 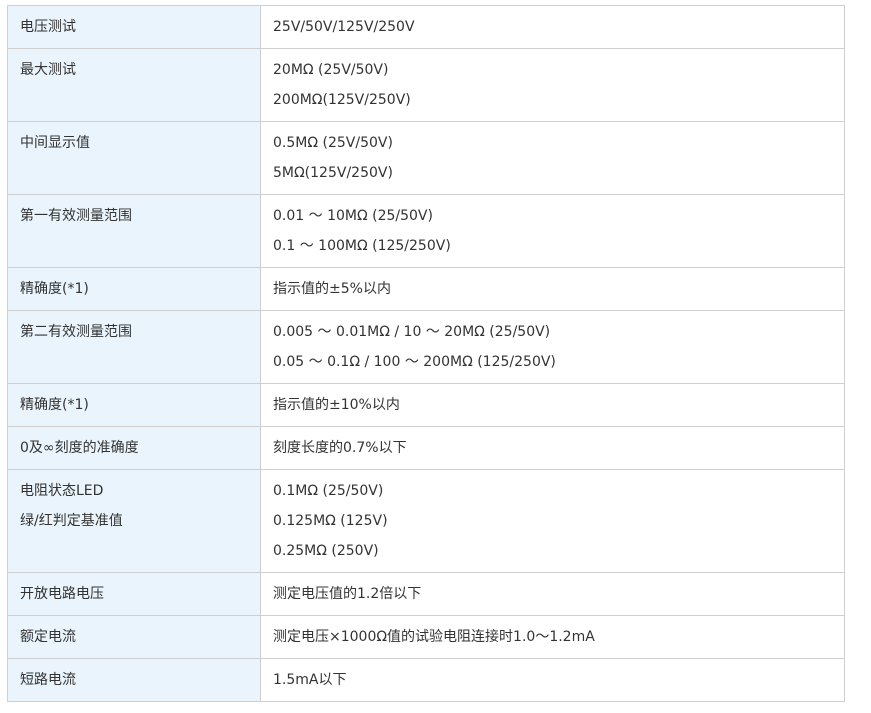 What do you see at coordinates (134, 521) in the screenshot?
I see `row-label-cell: 电阻状态LED 绿/红判定基准值` at bounding box center [134, 521].